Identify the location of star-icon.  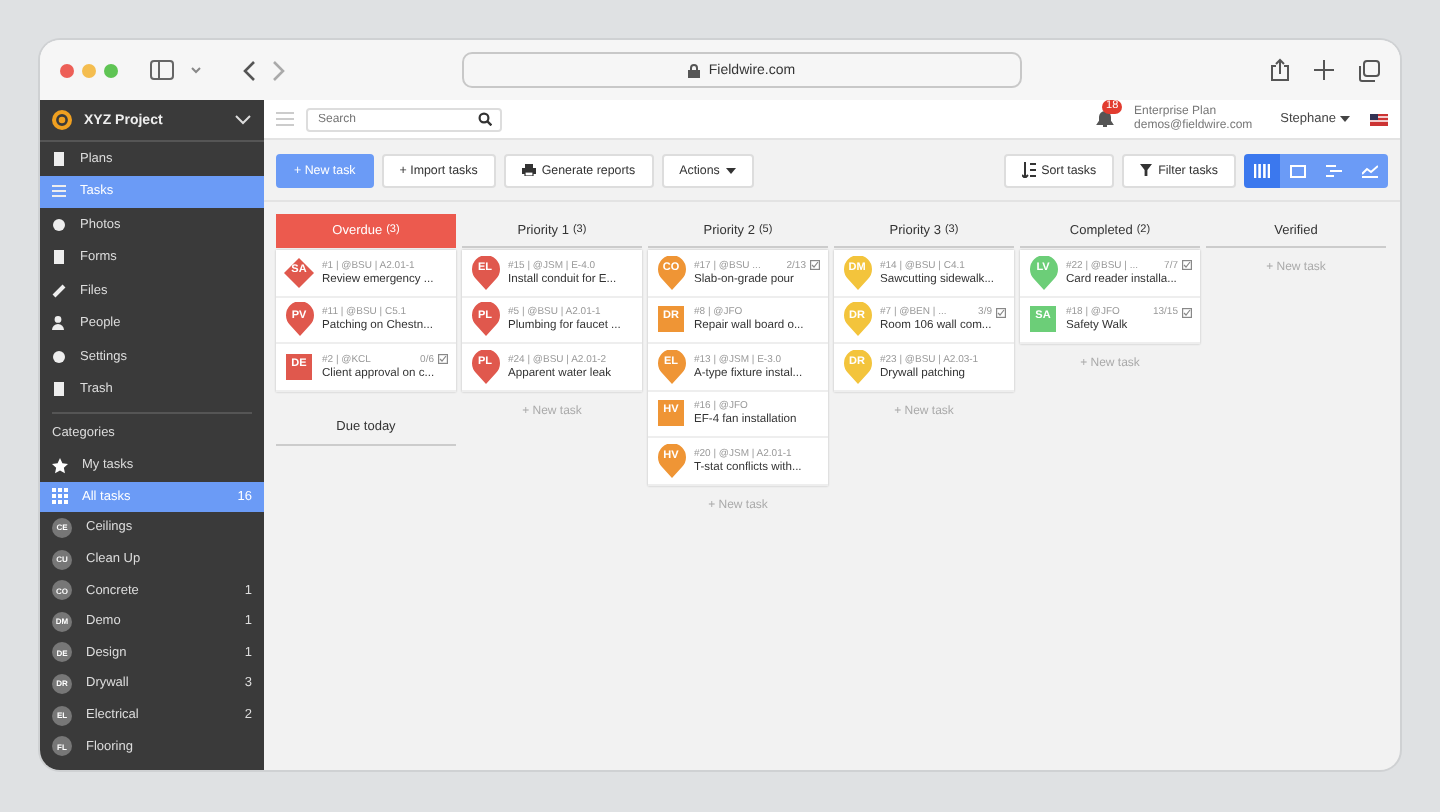
(60, 465).